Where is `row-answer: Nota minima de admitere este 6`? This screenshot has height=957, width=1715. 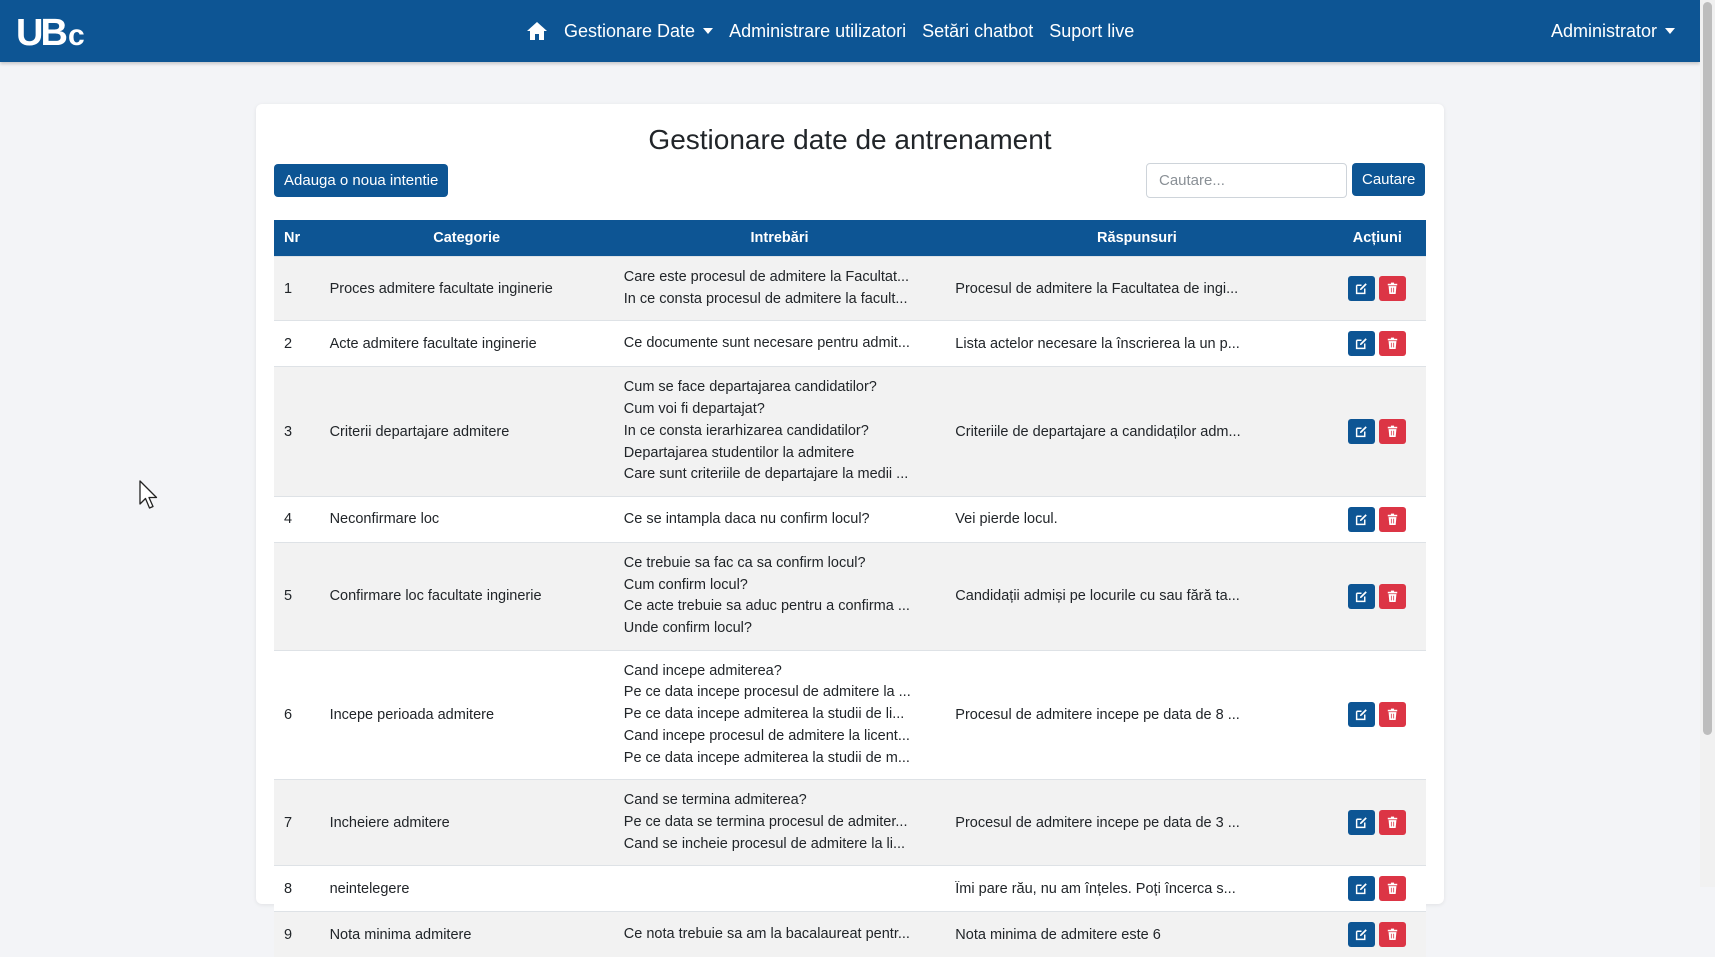
row-answer: Nota minima de admitere este 6 is located at coordinates (1136, 934).